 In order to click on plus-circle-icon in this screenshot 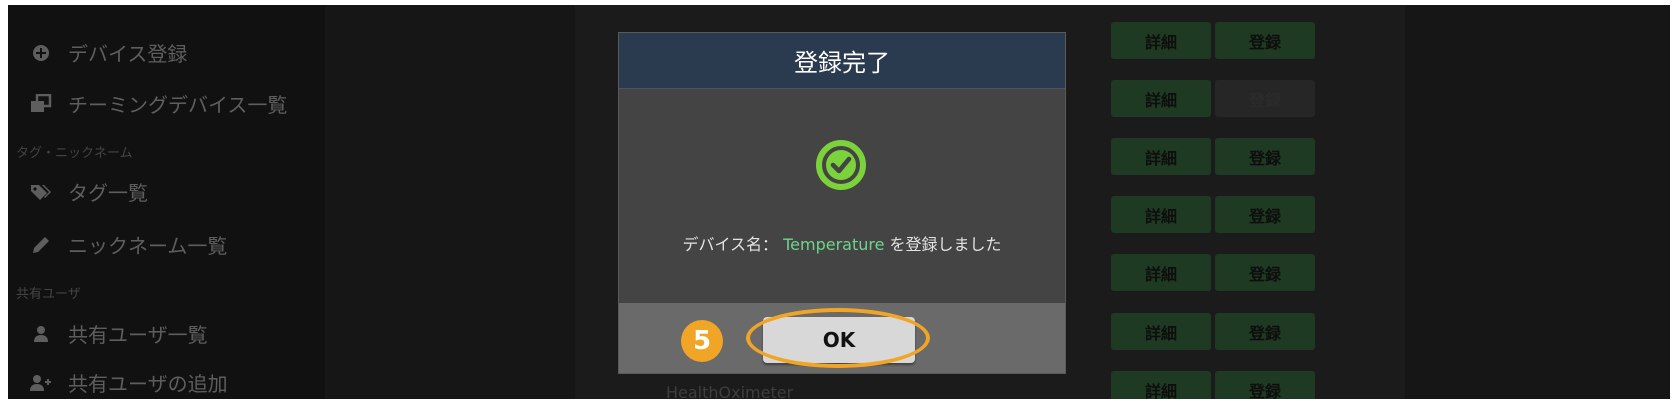, I will do `click(41, 53)`.